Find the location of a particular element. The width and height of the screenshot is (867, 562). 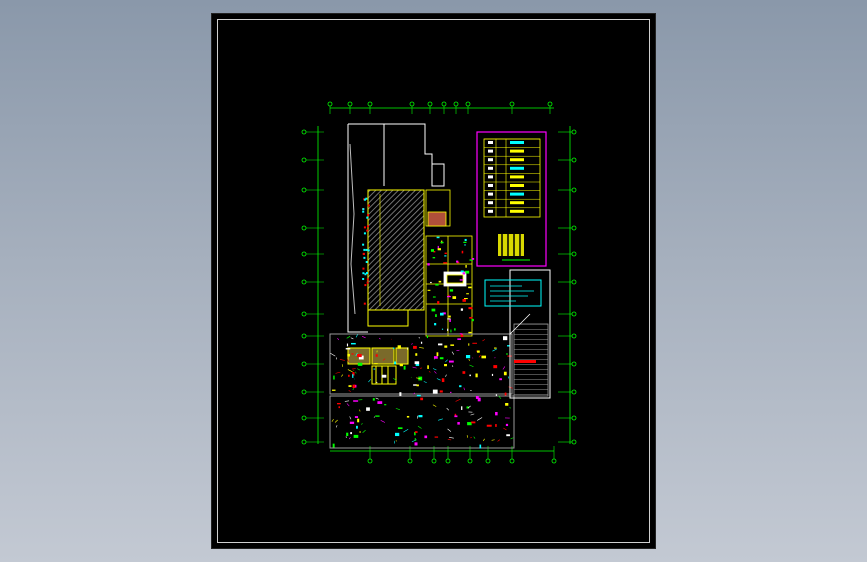

room-walls is located at coordinates (449, 263).